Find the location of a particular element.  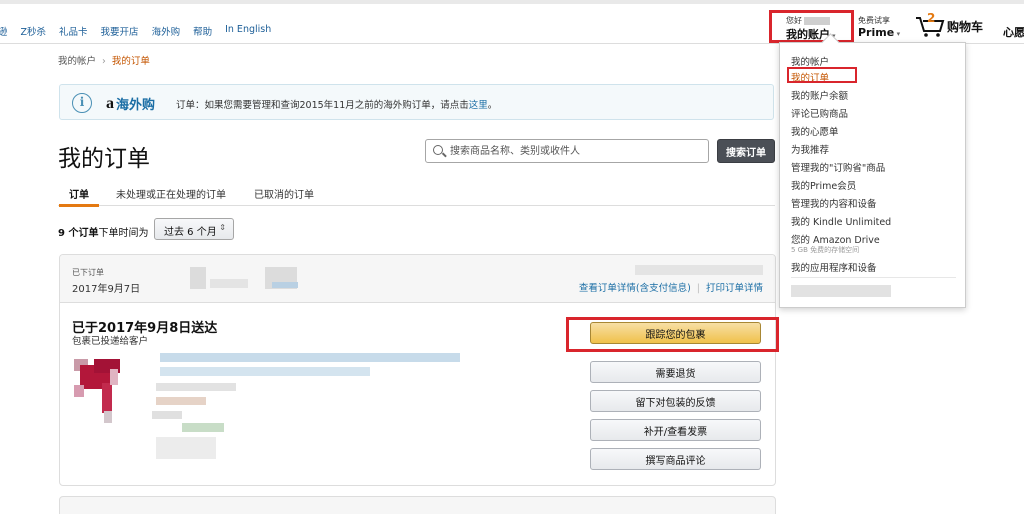

menu-item-recommendations: 为我推荐 is located at coordinates (810, 149).